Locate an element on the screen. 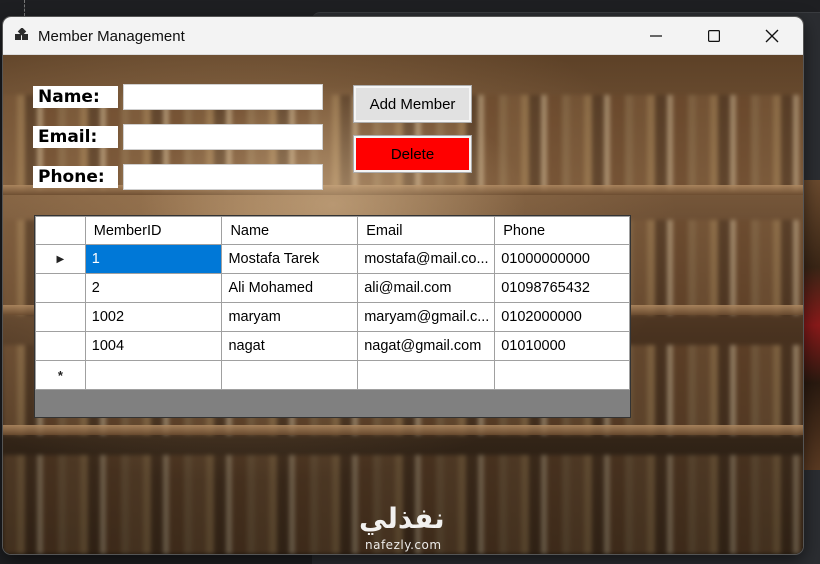  cell-email-new is located at coordinates (426, 375).